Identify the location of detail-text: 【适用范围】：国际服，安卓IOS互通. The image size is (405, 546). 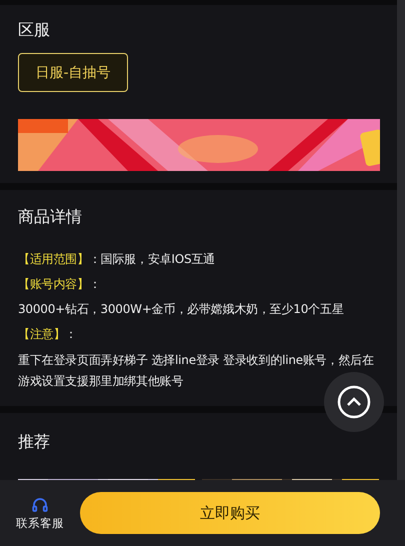
(117, 259).